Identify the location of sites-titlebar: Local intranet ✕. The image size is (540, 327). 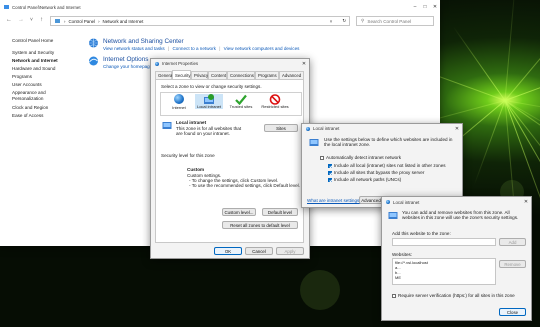
(456, 202).